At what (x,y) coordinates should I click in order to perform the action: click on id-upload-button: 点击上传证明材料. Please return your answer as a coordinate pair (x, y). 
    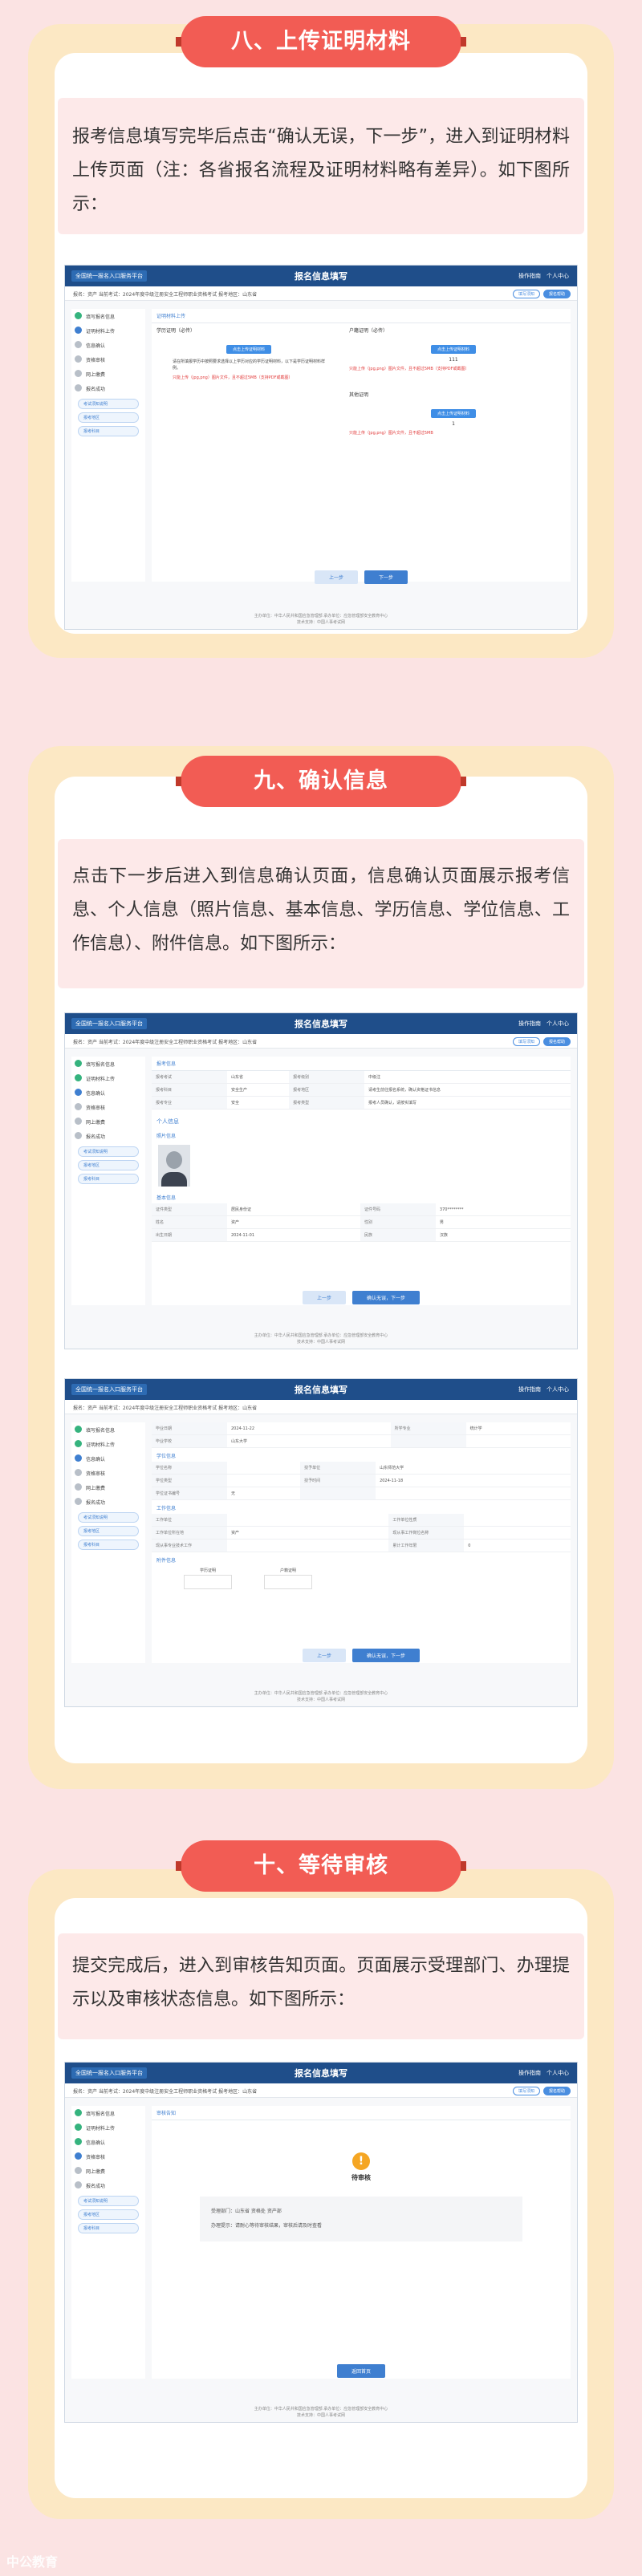
    Looking at the image, I should click on (453, 349).